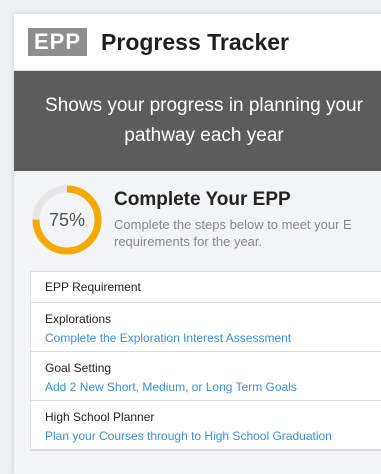 This screenshot has width=381, height=474. What do you see at coordinates (206, 287) in the screenshot?
I see `table-header: EPP Requirement` at bounding box center [206, 287].